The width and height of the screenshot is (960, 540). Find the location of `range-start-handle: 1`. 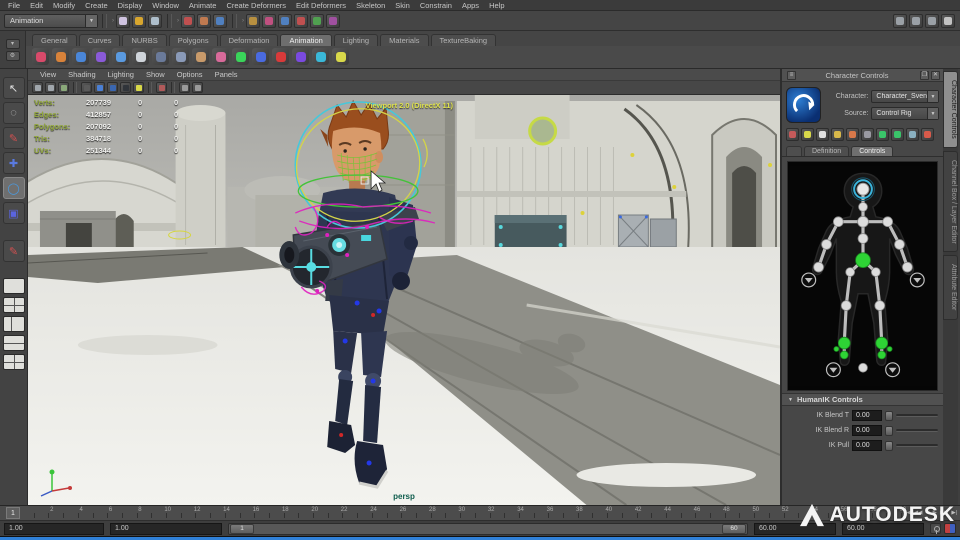

range-start-handle: 1 is located at coordinates (242, 528).